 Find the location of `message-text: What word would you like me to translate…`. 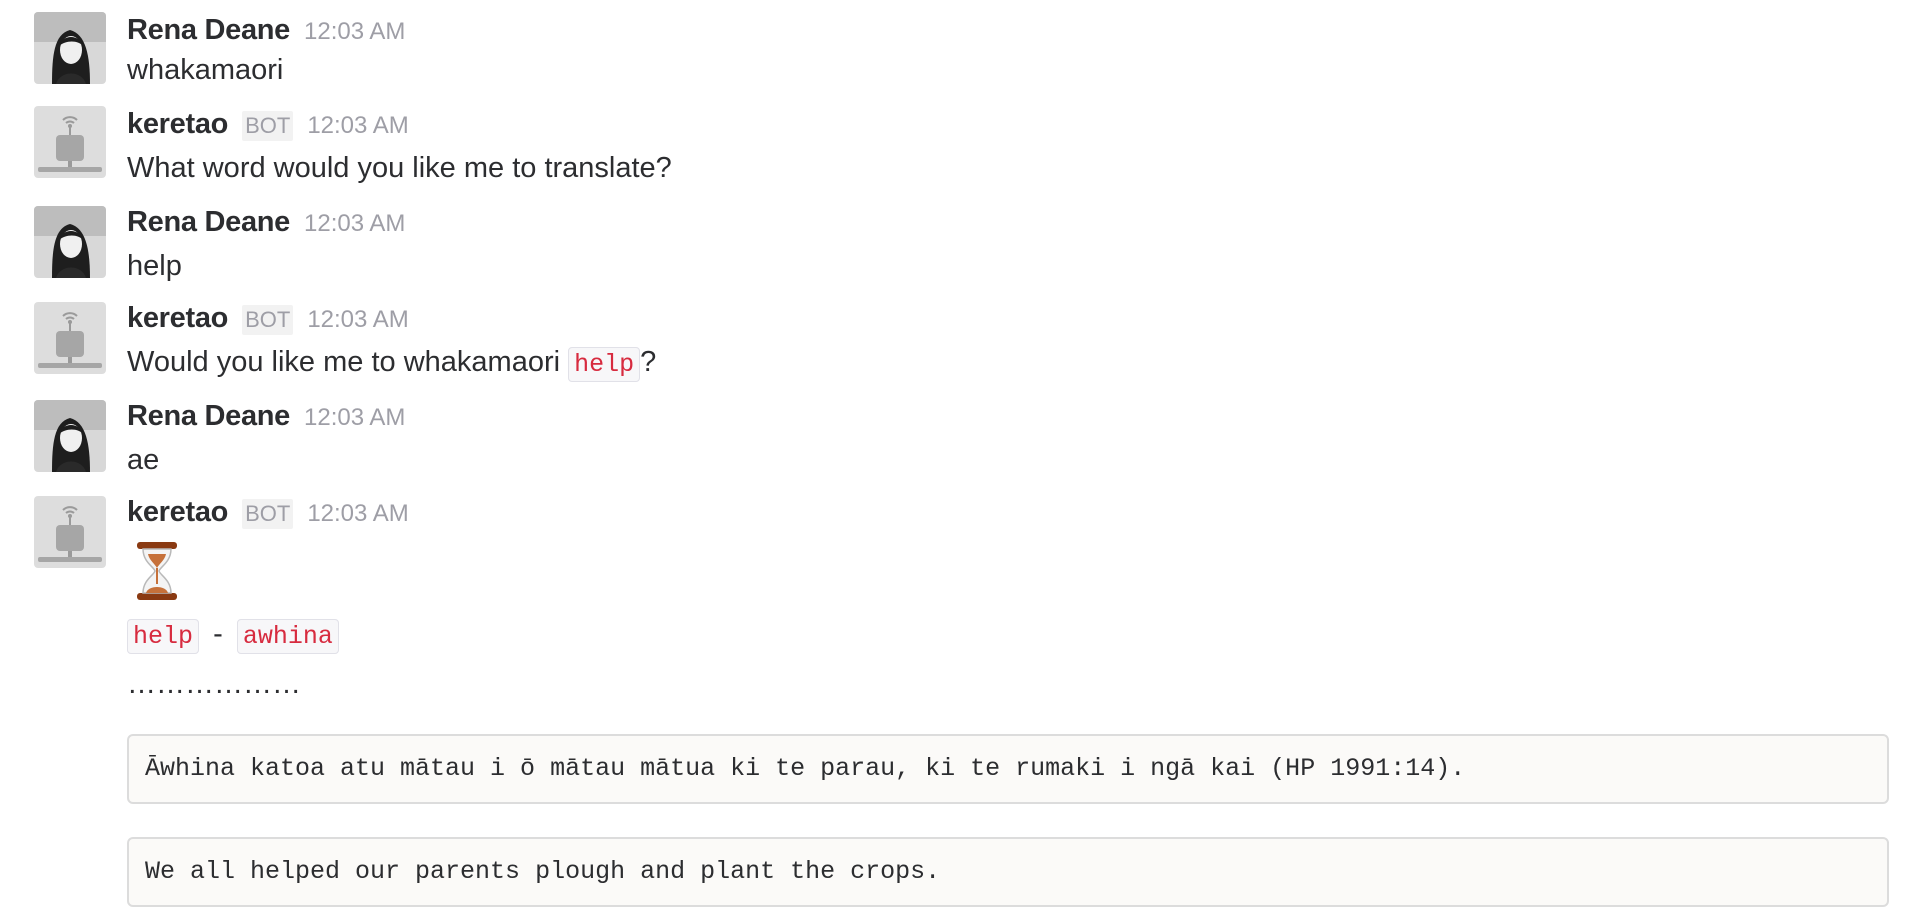

message-text: What word would you like me to translate… is located at coordinates (399, 168).